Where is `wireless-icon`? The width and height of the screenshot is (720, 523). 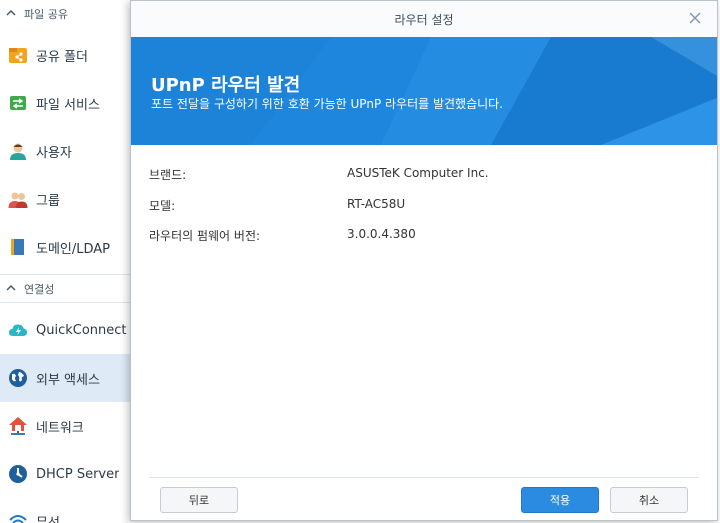
wireless-icon is located at coordinates (18, 517).